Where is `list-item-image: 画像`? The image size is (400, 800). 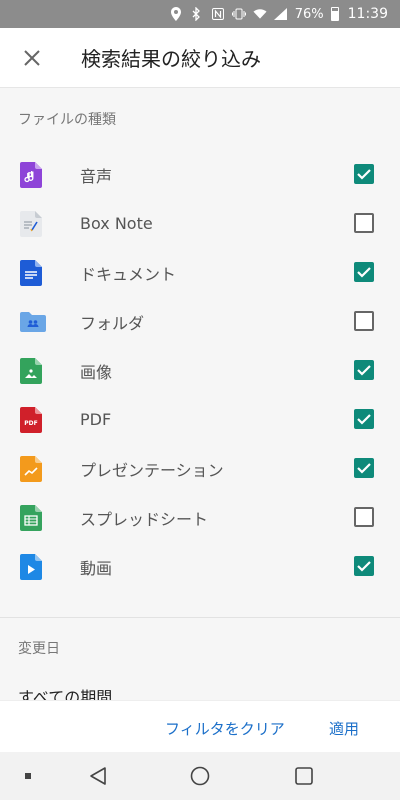 list-item-image: 画像 is located at coordinates (200, 370).